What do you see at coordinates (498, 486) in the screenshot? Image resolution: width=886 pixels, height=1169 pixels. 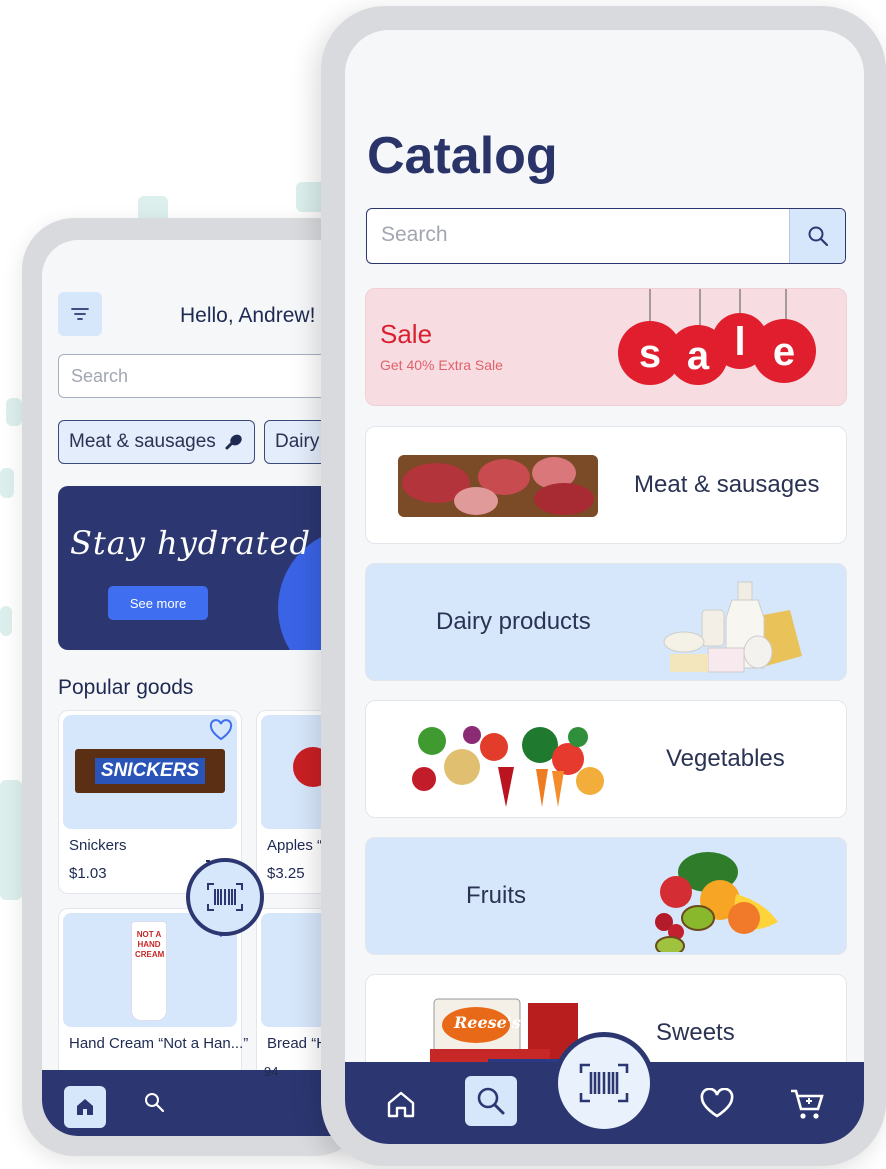 I see `meat-image` at bounding box center [498, 486].